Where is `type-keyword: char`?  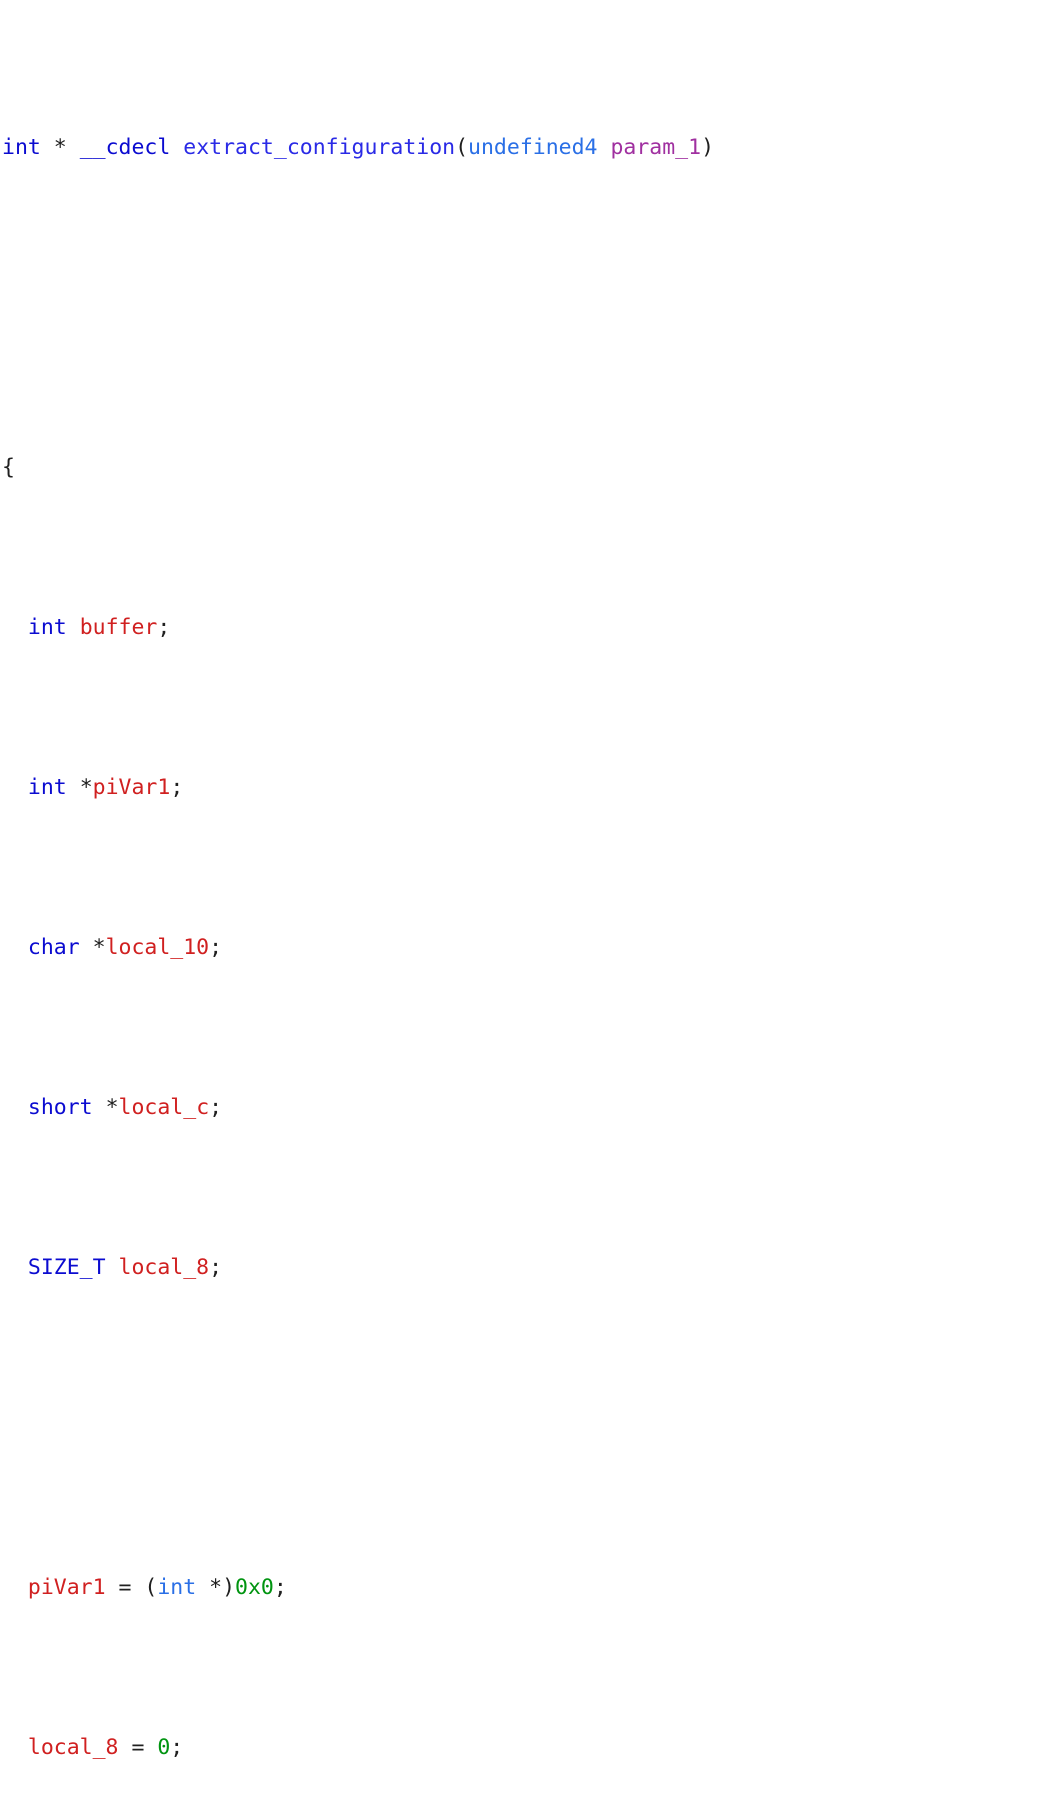 type-keyword: char is located at coordinates (53, 947).